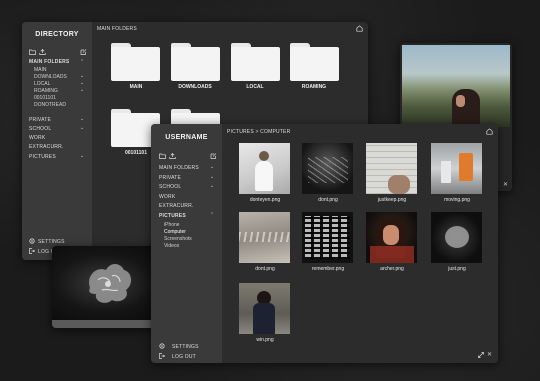 This screenshot has width=540, height=381. What do you see at coordinates (456, 168) in the screenshot?
I see `thumb-moving` at bounding box center [456, 168].